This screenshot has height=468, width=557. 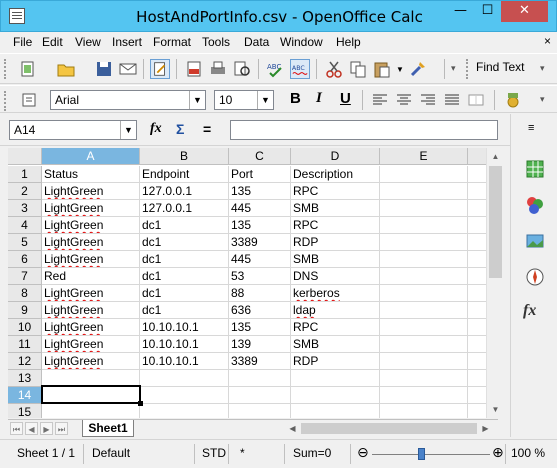 What do you see at coordinates (127, 42) in the screenshot?
I see `menu-insert: Insert` at bounding box center [127, 42].